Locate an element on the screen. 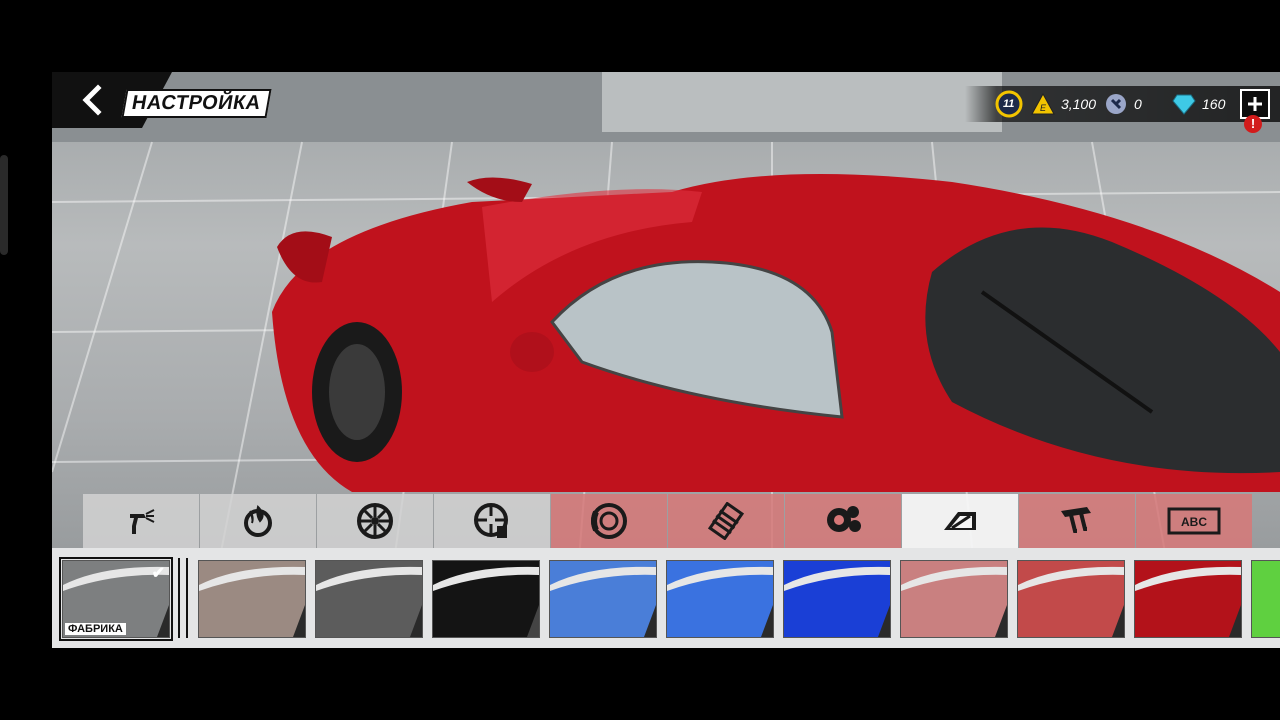 The width and height of the screenshot is (1280, 720). gems-counter: 160 is located at coordinates (1202, 104).